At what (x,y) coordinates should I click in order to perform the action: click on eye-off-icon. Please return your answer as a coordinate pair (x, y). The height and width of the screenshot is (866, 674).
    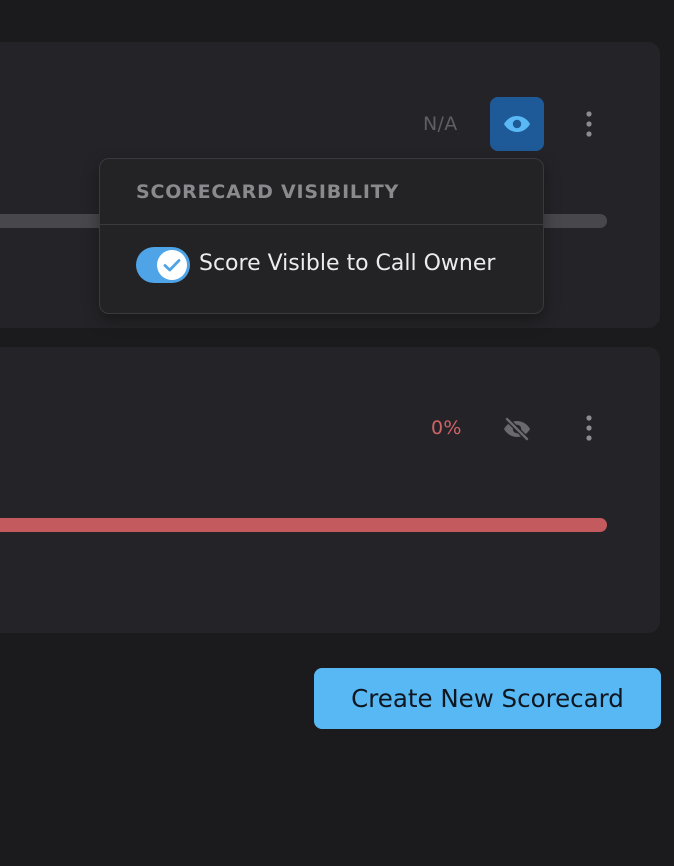
    Looking at the image, I should click on (517, 429).